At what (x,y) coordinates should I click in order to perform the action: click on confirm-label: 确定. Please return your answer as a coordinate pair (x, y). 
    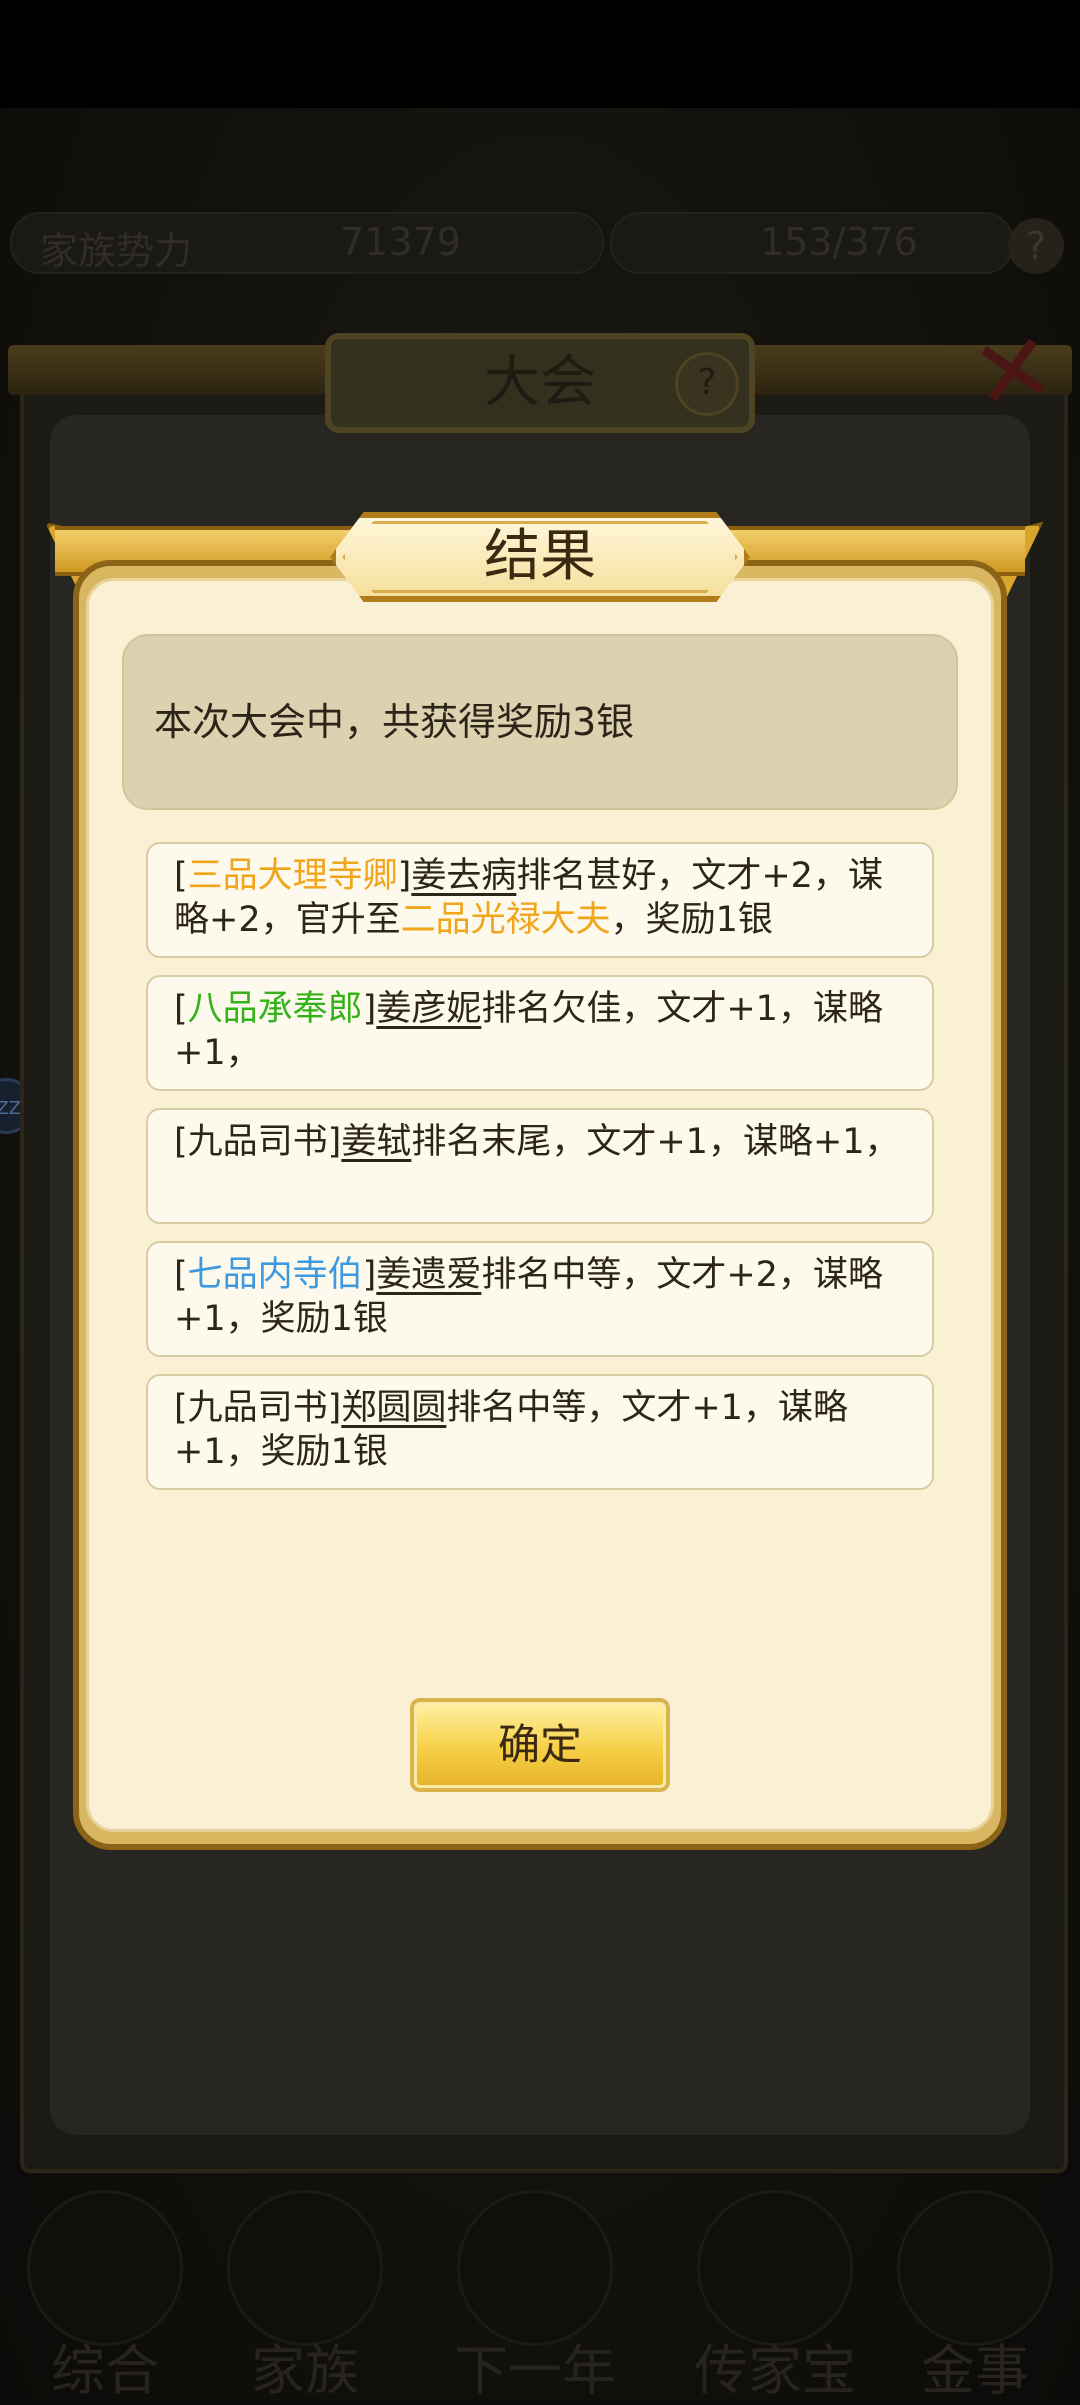
    Looking at the image, I should click on (539, 1744).